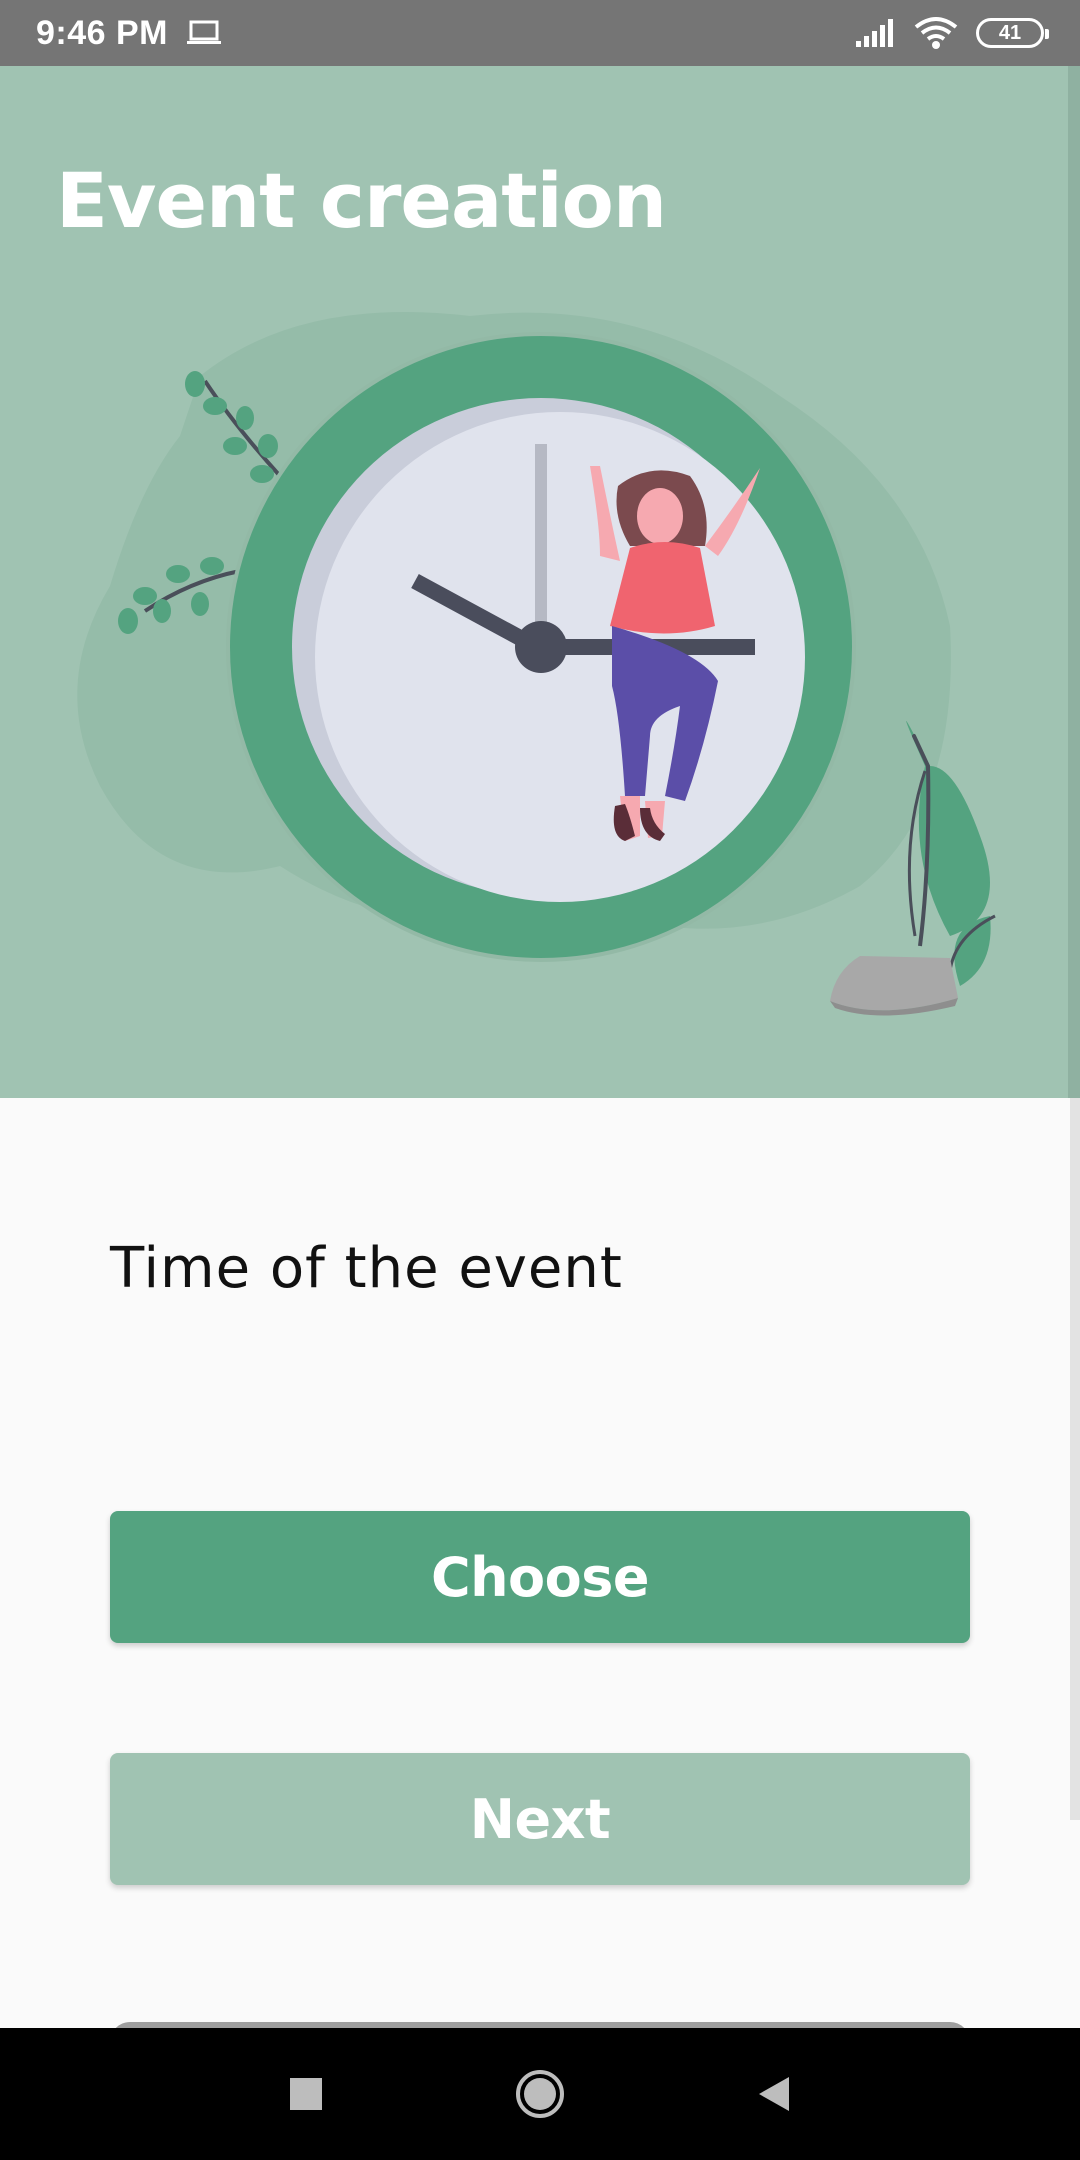  What do you see at coordinates (366, 1268) in the screenshot?
I see `time-label: Time of the event` at bounding box center [366, 1268].